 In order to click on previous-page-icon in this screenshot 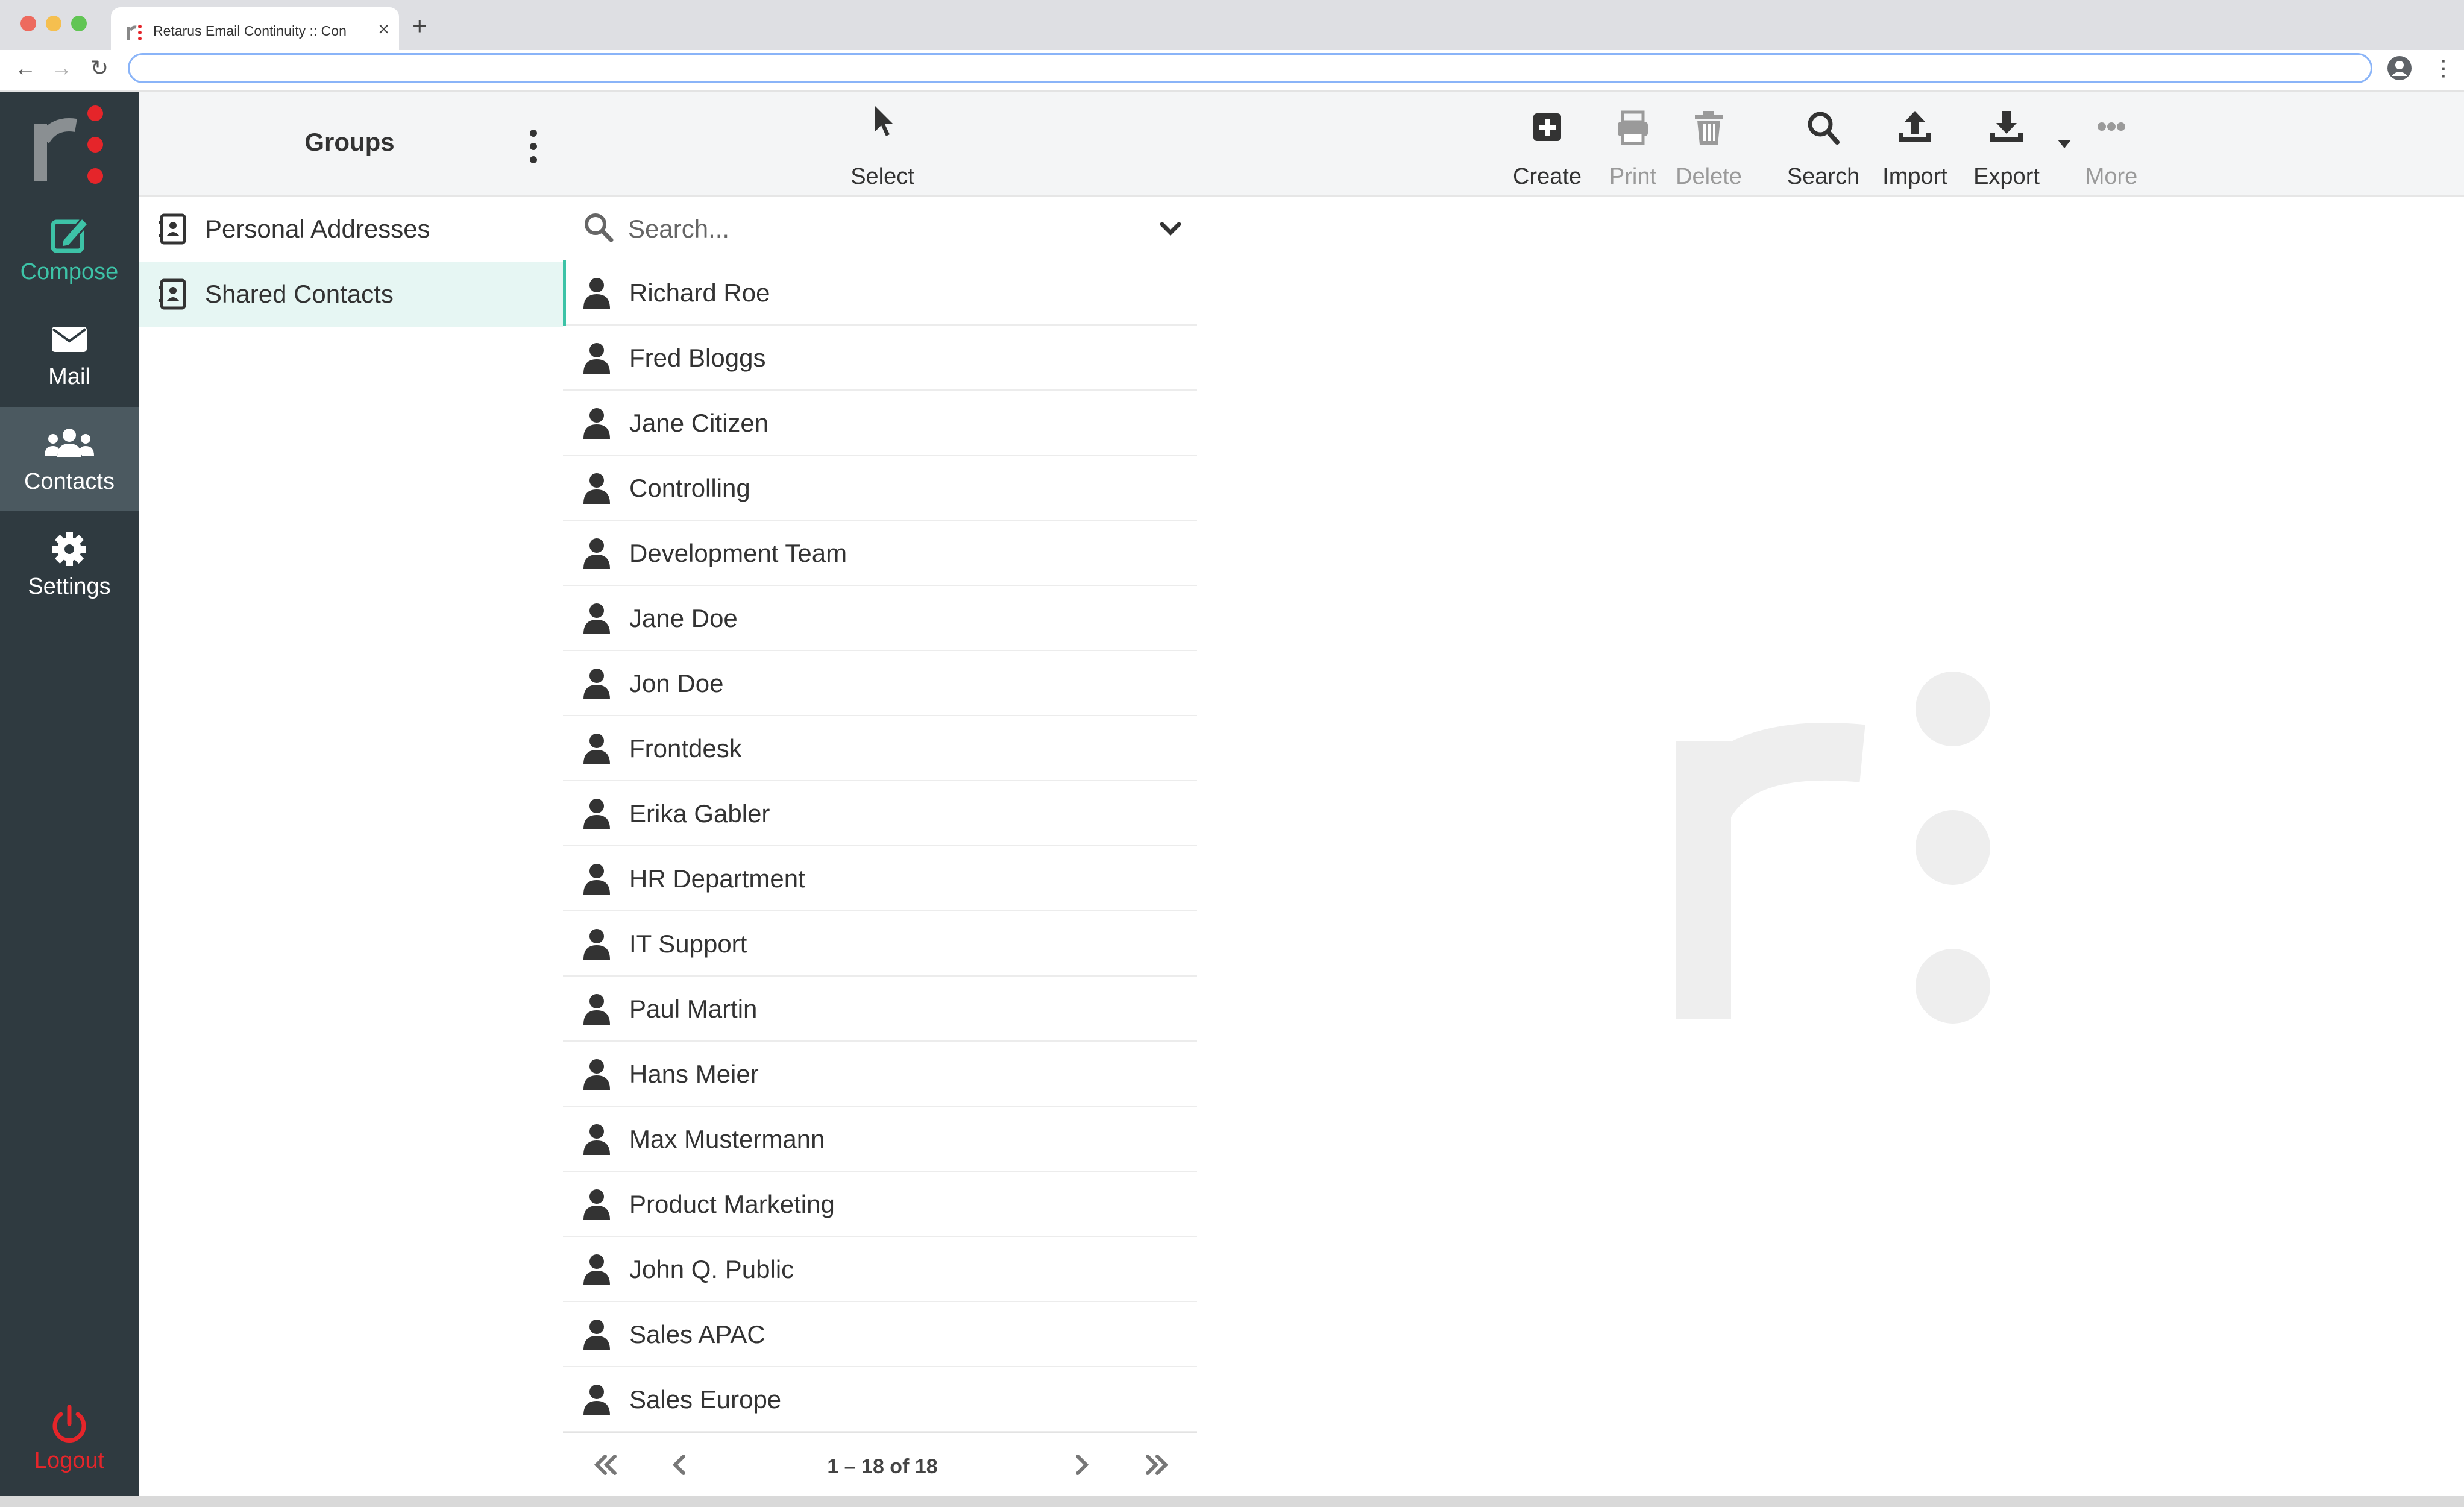, I will do `click(680, 1465)`.